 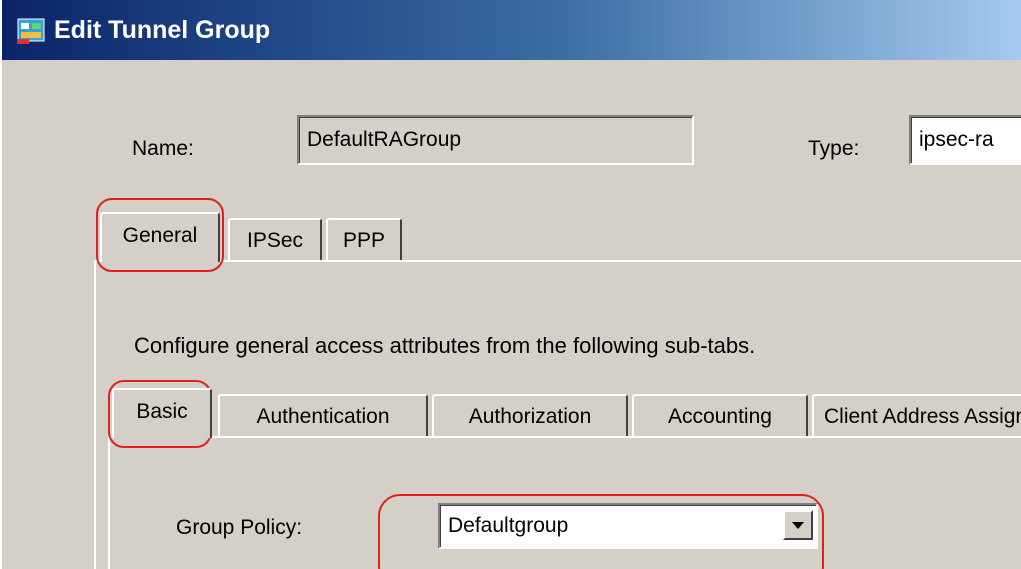 What do you see at coordinates (508, 525) in the screenshot?
I see `group-policy-value: Defaultgroup` at bounding box center [508, 525].